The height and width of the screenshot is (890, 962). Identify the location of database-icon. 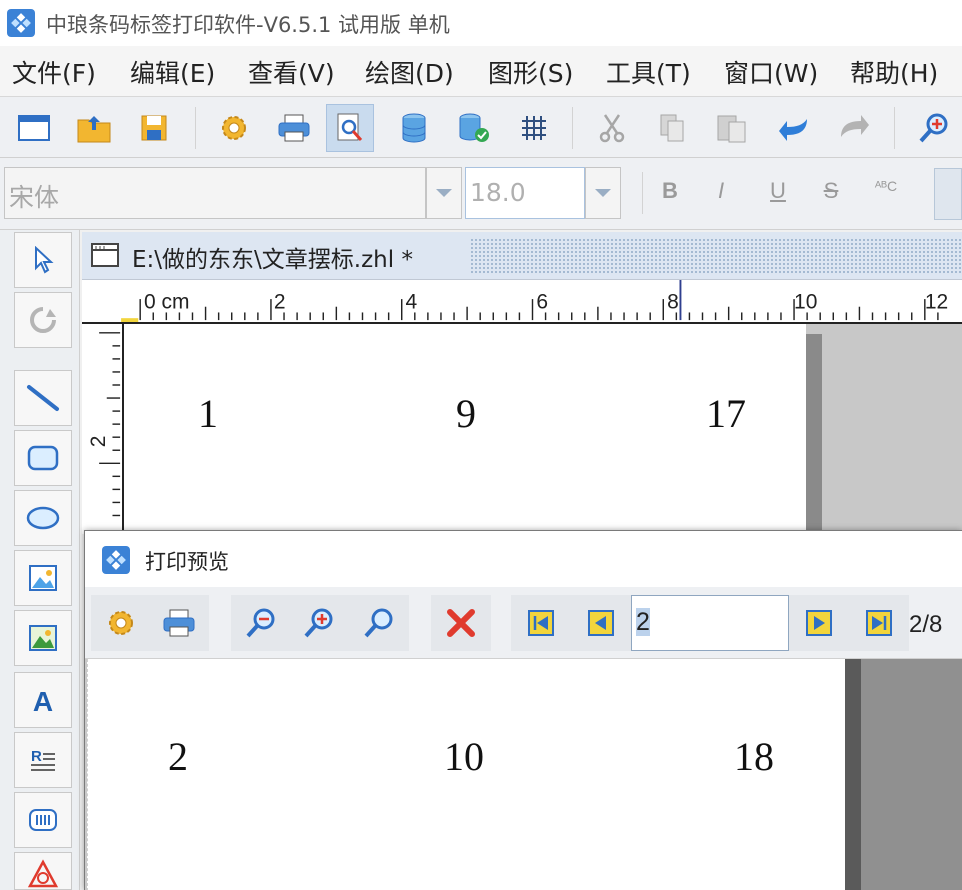
(414, 128).